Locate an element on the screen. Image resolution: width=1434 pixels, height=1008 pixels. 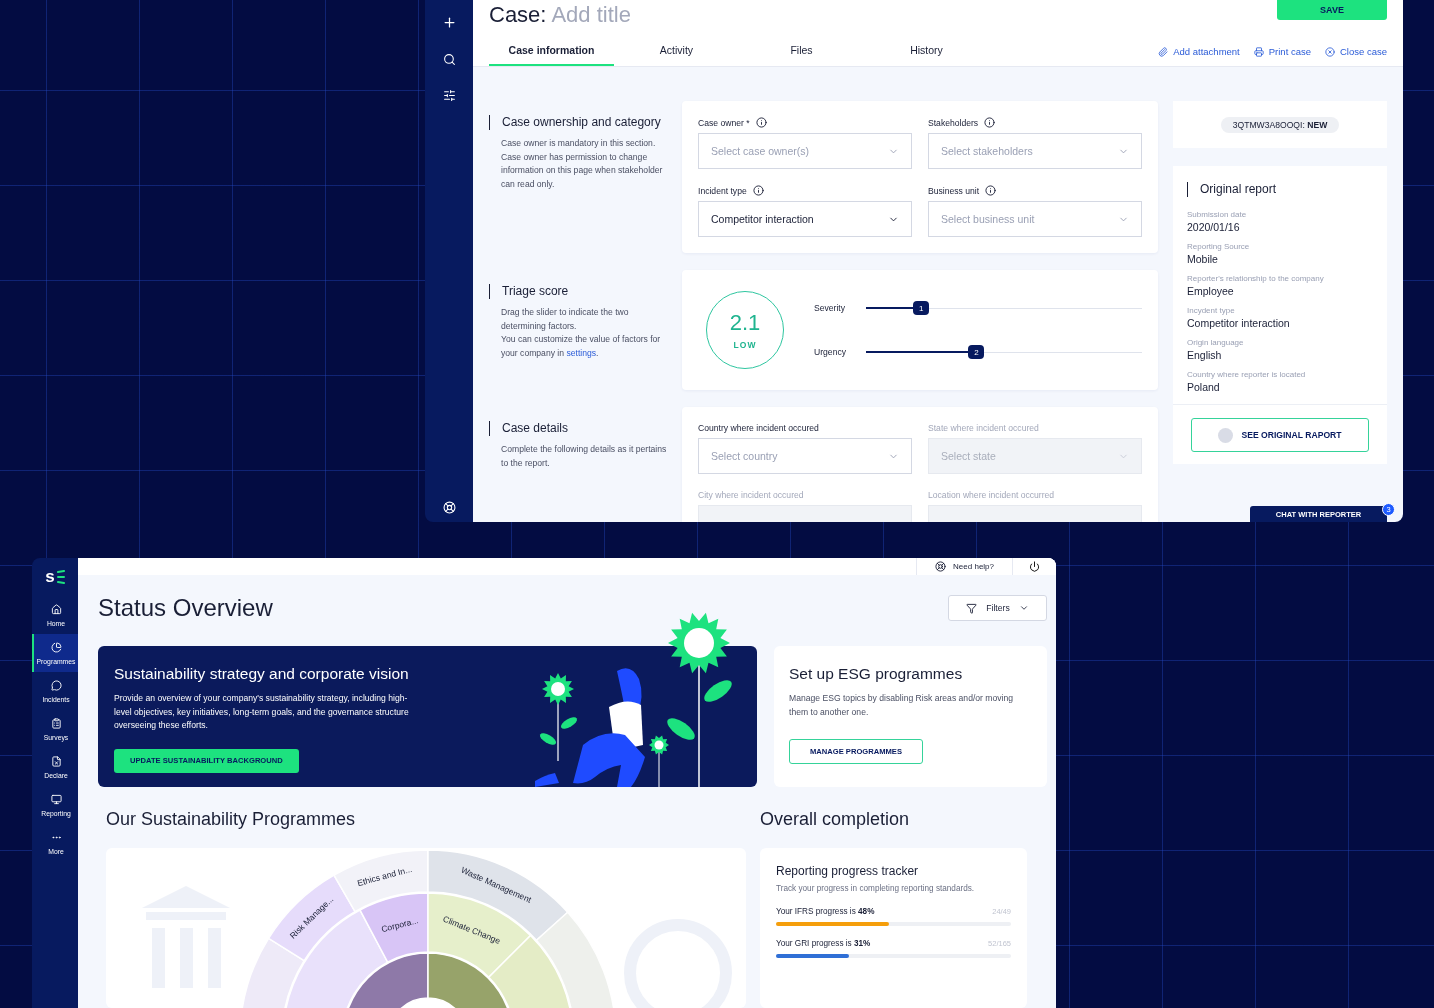
card-title: Set up ESG programmes is located at coordinates (876, 674).